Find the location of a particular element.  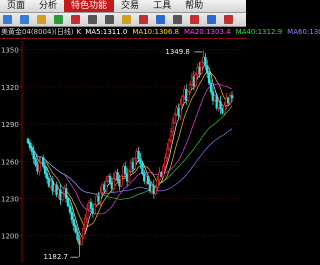

menu-item-4: 工具 is located at coordinates (162, 6).